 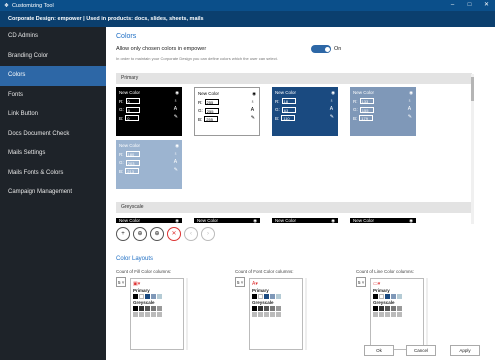 I want to click on ok-button: Ok, so click(x=379, y=350).